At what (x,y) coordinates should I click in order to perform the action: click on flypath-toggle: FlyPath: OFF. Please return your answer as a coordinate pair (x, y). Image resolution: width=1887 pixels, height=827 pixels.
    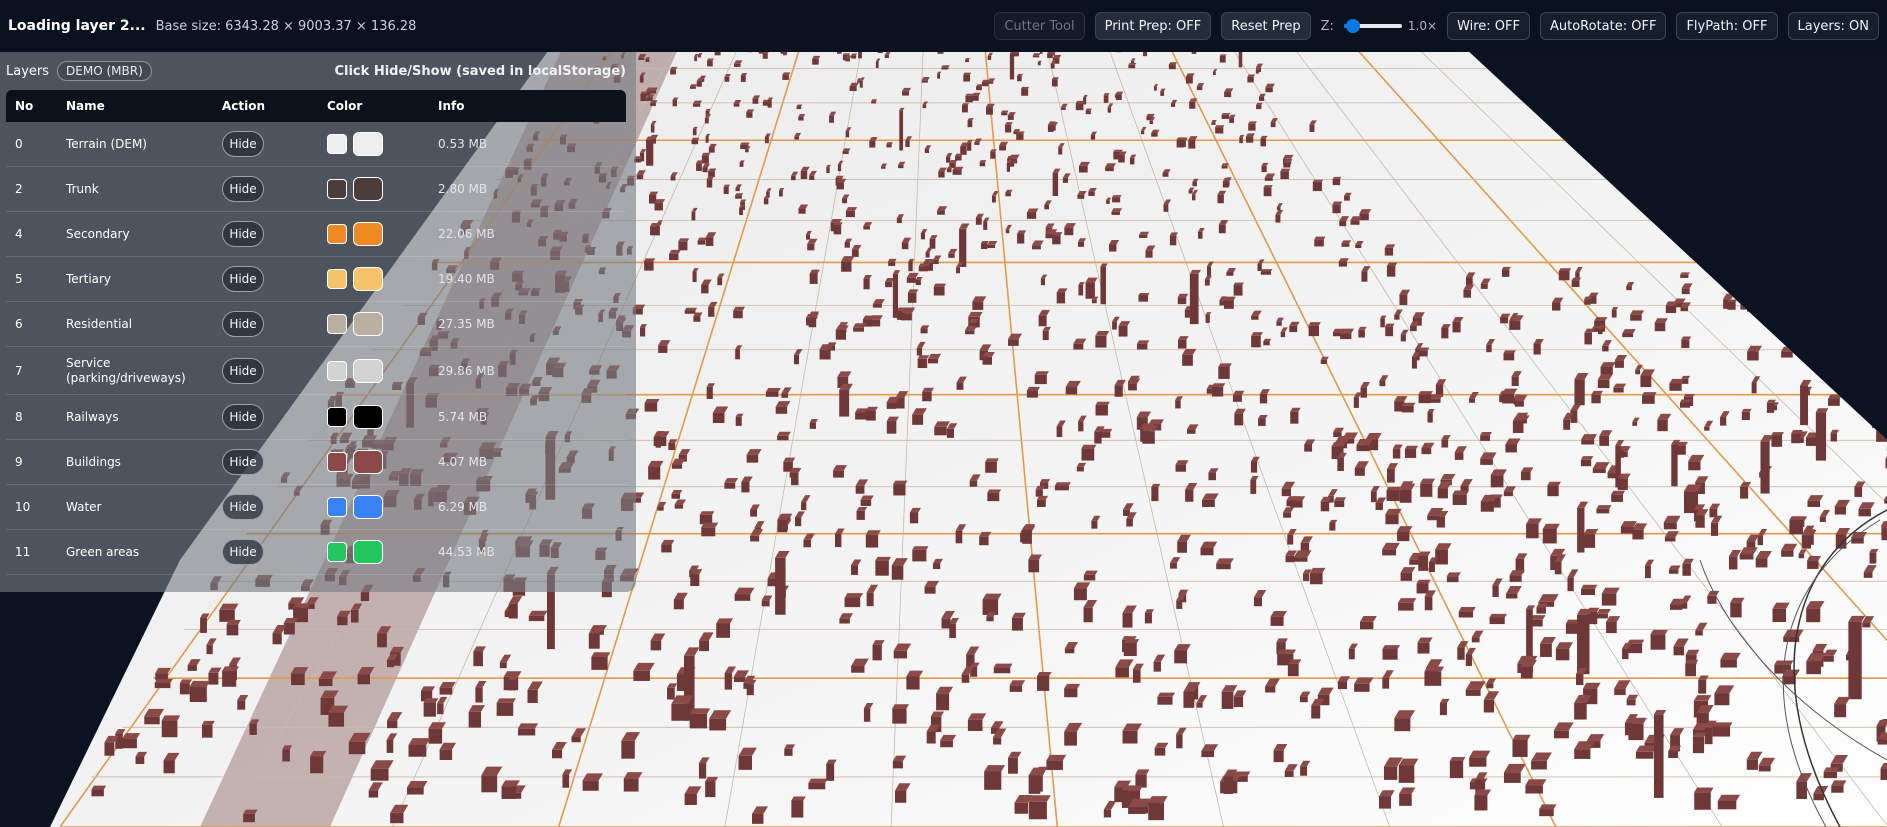
    Looking at the image, I should click on (1727, 26).